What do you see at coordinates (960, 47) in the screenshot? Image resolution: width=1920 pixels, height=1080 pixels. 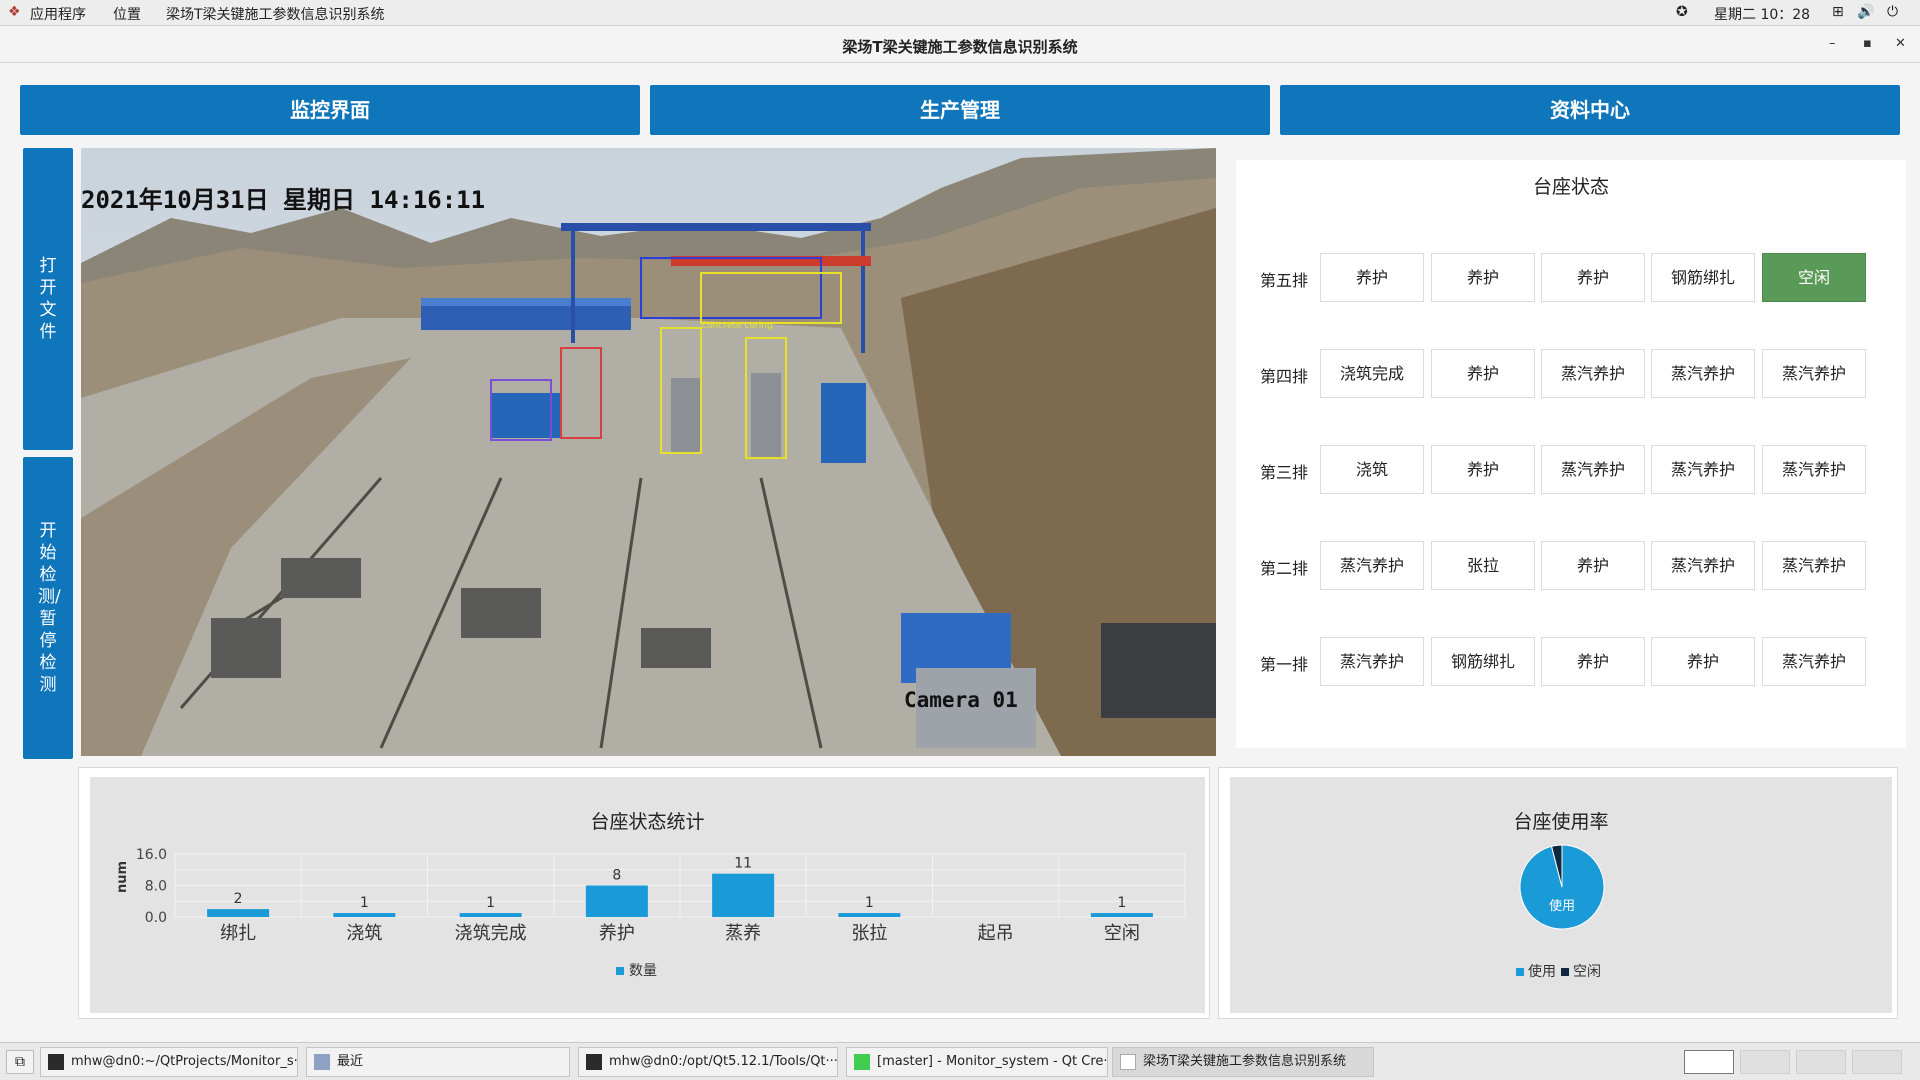 I see `window-title: 梁场T梁关键施工参数信息识别系统` at bounding box center [960, 47].